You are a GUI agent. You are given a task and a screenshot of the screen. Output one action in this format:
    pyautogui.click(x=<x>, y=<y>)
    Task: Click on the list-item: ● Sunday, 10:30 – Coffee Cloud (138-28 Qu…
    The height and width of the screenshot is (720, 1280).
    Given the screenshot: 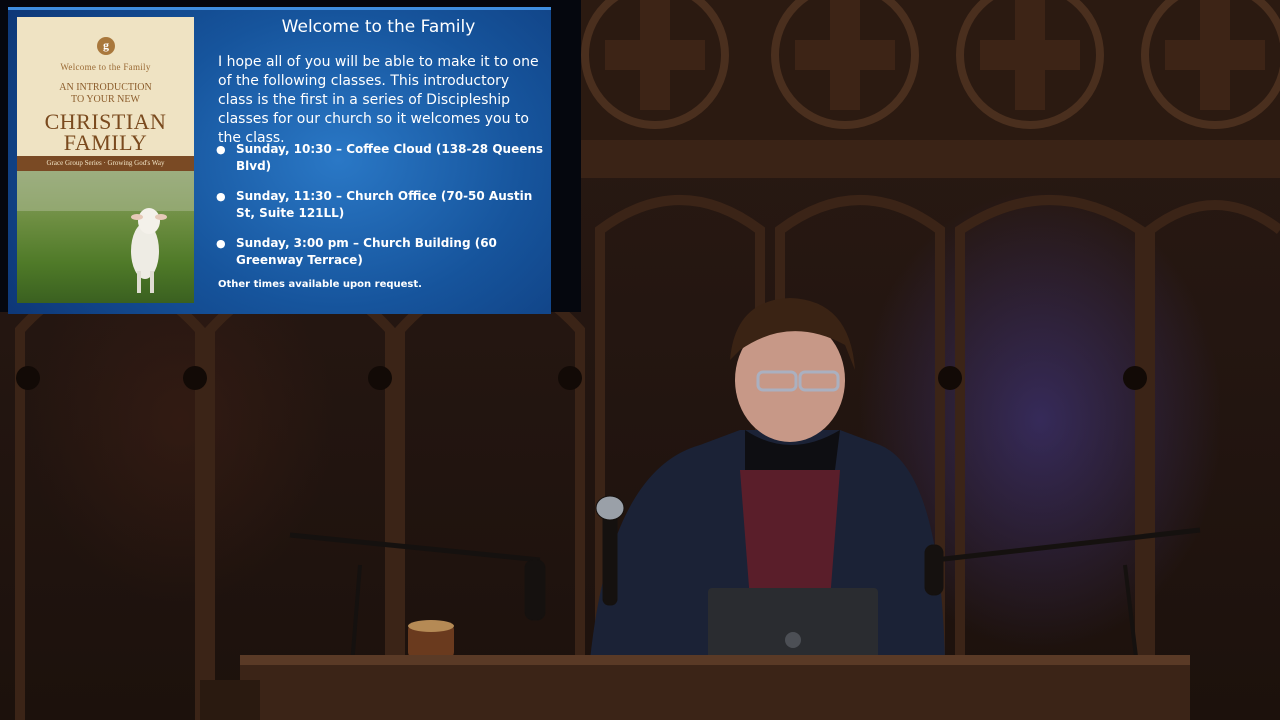 What is the action you would take?
    pyautogui.click(x=379, y=158)
    